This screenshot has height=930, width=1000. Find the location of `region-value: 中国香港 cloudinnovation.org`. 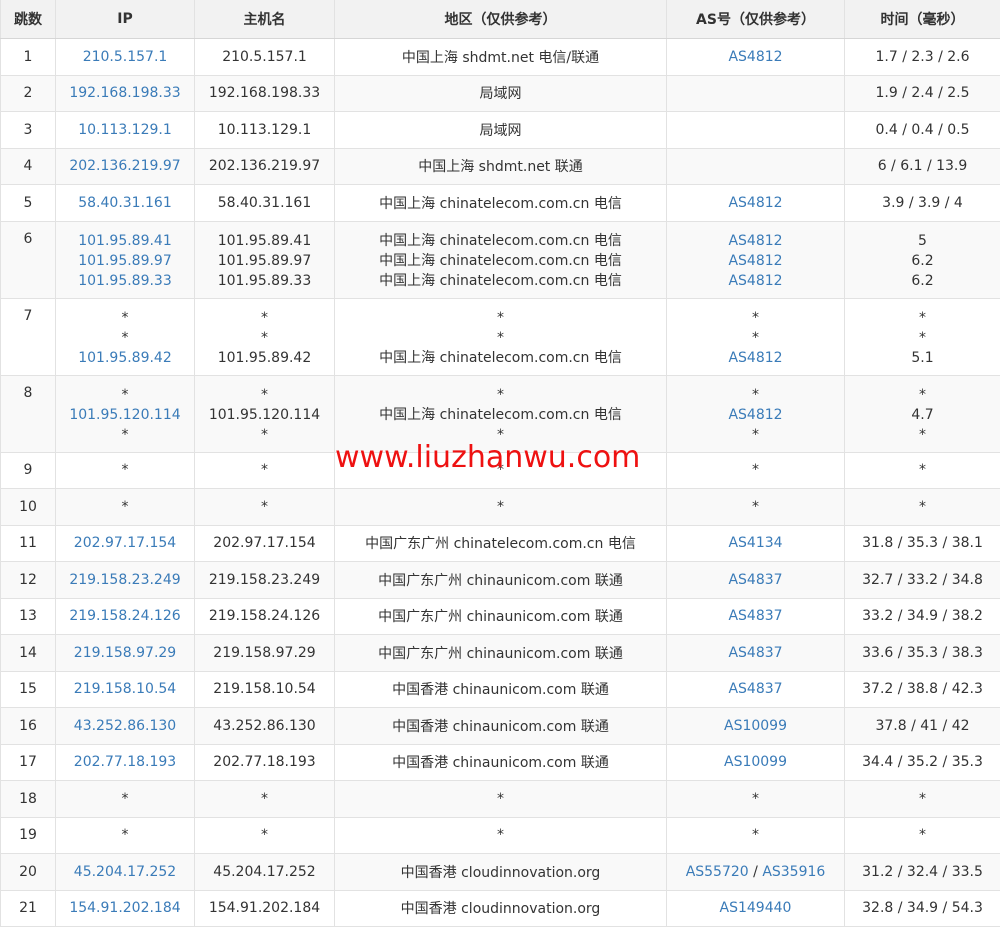

region-value: 中国香港 cloudinnovation.org is located at coordinates (500, 872).